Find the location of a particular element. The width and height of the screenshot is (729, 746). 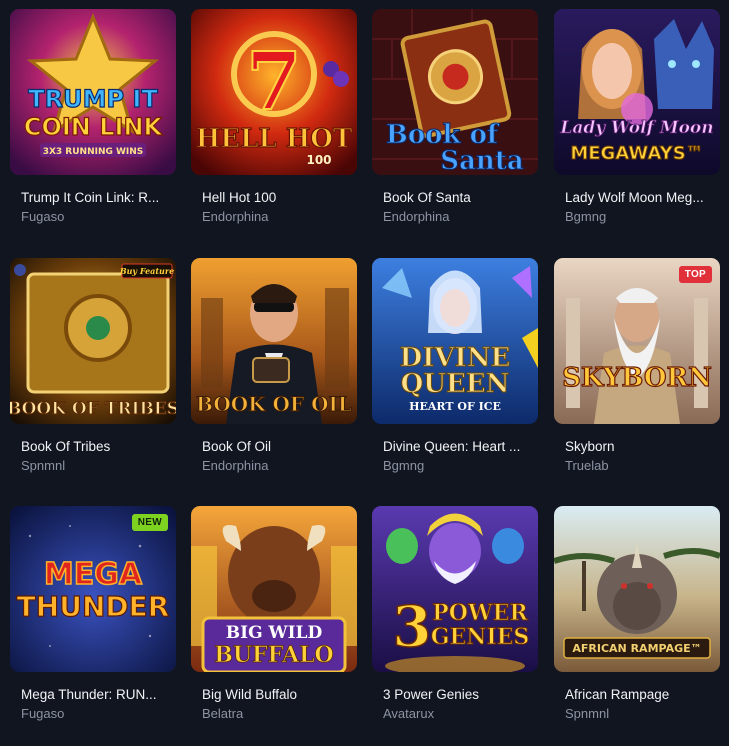

game-artwork: 7 HELL HOT 100 is located at coordinates (274, 92).